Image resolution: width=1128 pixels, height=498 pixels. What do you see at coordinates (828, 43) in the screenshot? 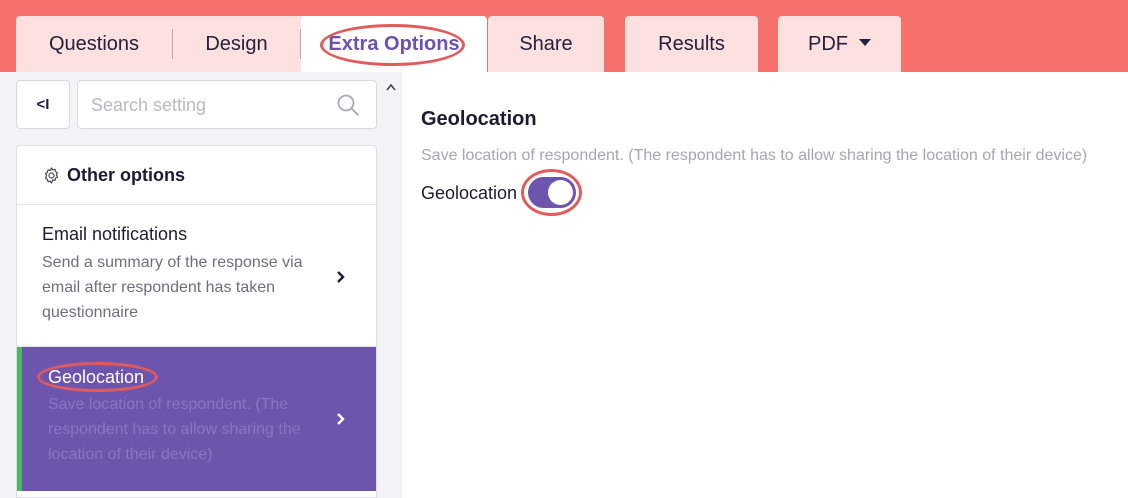
I see `tab-pdf-label: PDF` at bounding box center [828, 43].